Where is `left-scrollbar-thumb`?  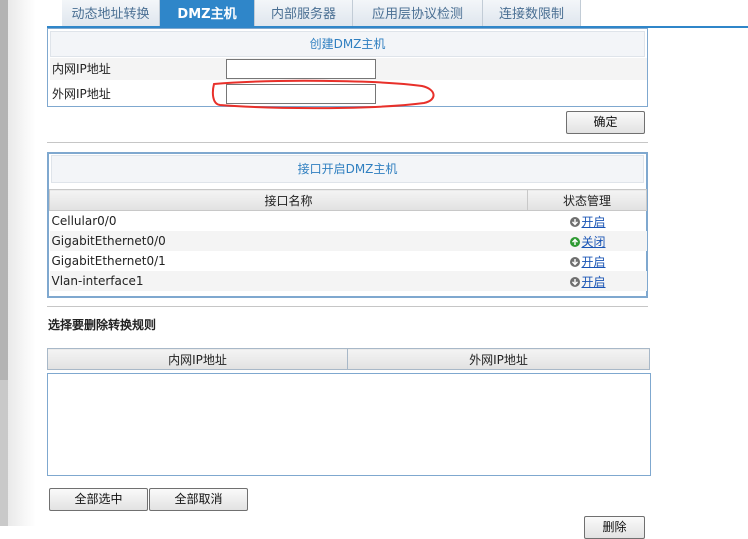 left-scrollbar-thumb is located at coordinates (4, 190).